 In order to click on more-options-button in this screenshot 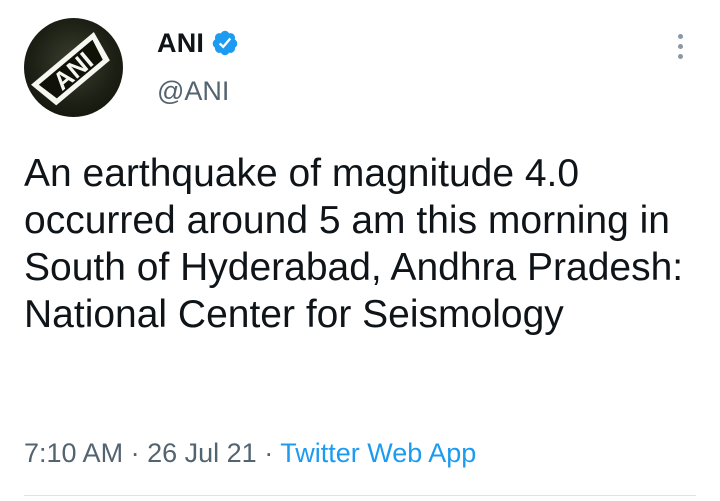, I will do `click(680, 46)`.